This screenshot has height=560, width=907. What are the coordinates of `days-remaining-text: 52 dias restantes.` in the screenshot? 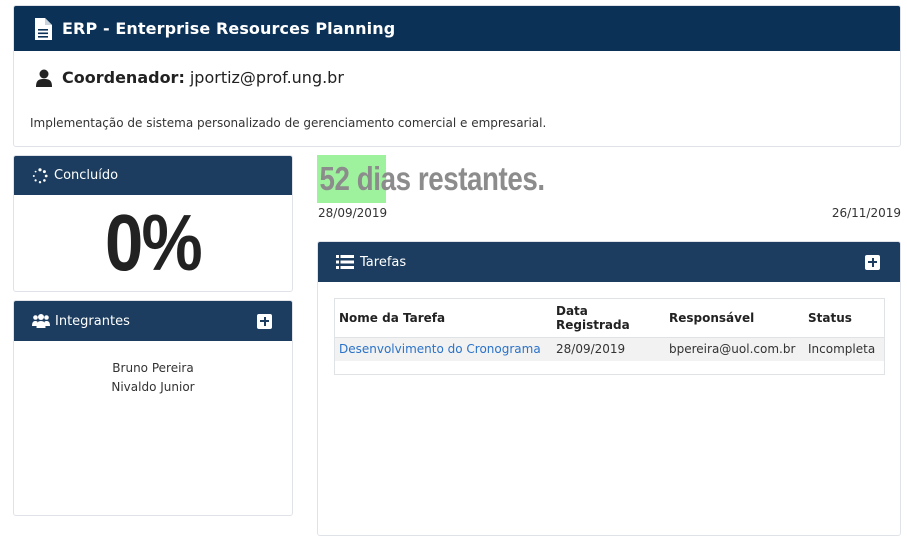 It's located at (432, 178).